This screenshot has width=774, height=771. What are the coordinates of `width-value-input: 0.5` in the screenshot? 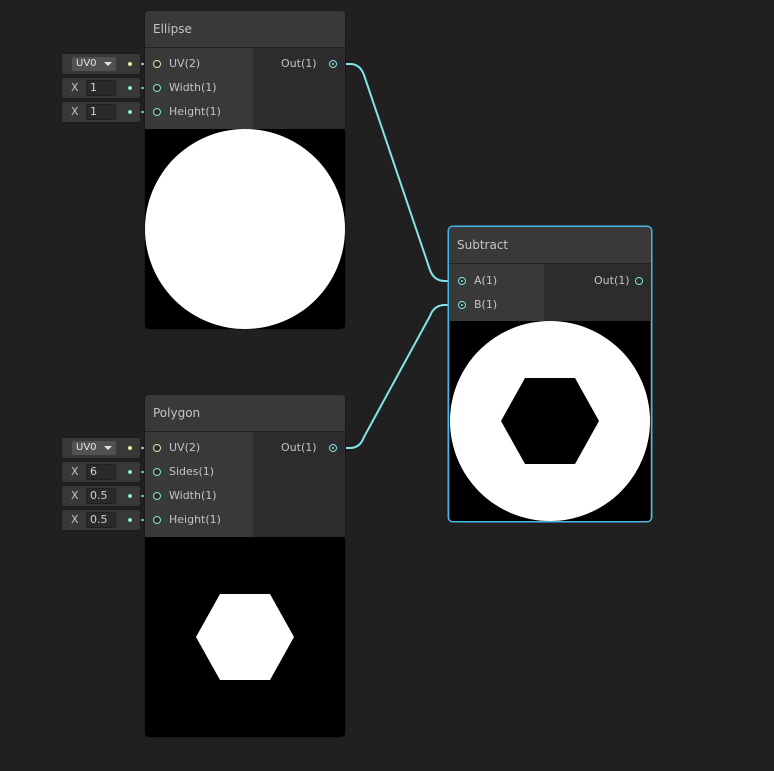 It's located at (101, 496).